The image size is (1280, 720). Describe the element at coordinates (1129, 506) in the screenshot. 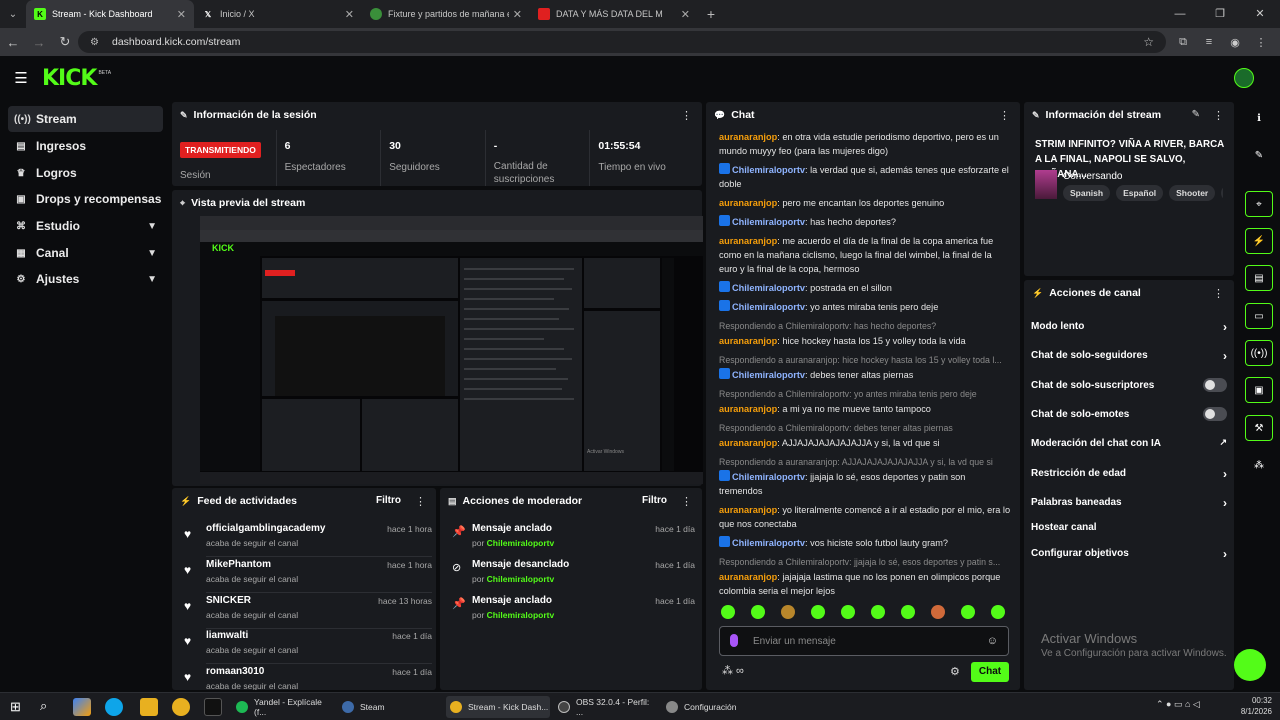

I see `action-banned-words: Palabras baneadas ›` at that location.